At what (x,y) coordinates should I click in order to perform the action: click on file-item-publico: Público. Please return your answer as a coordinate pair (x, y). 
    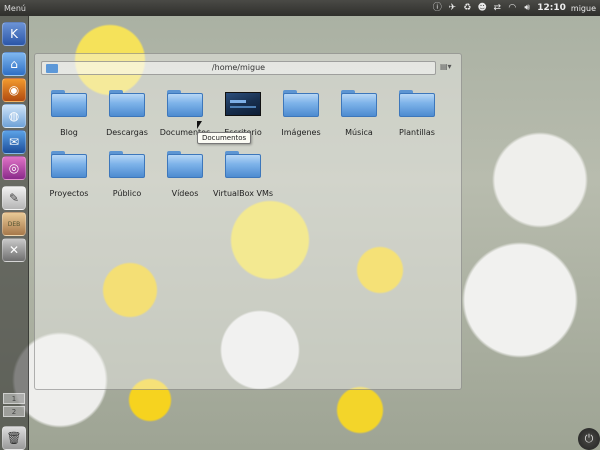
    Looking at the image, I should click on (127, 180).